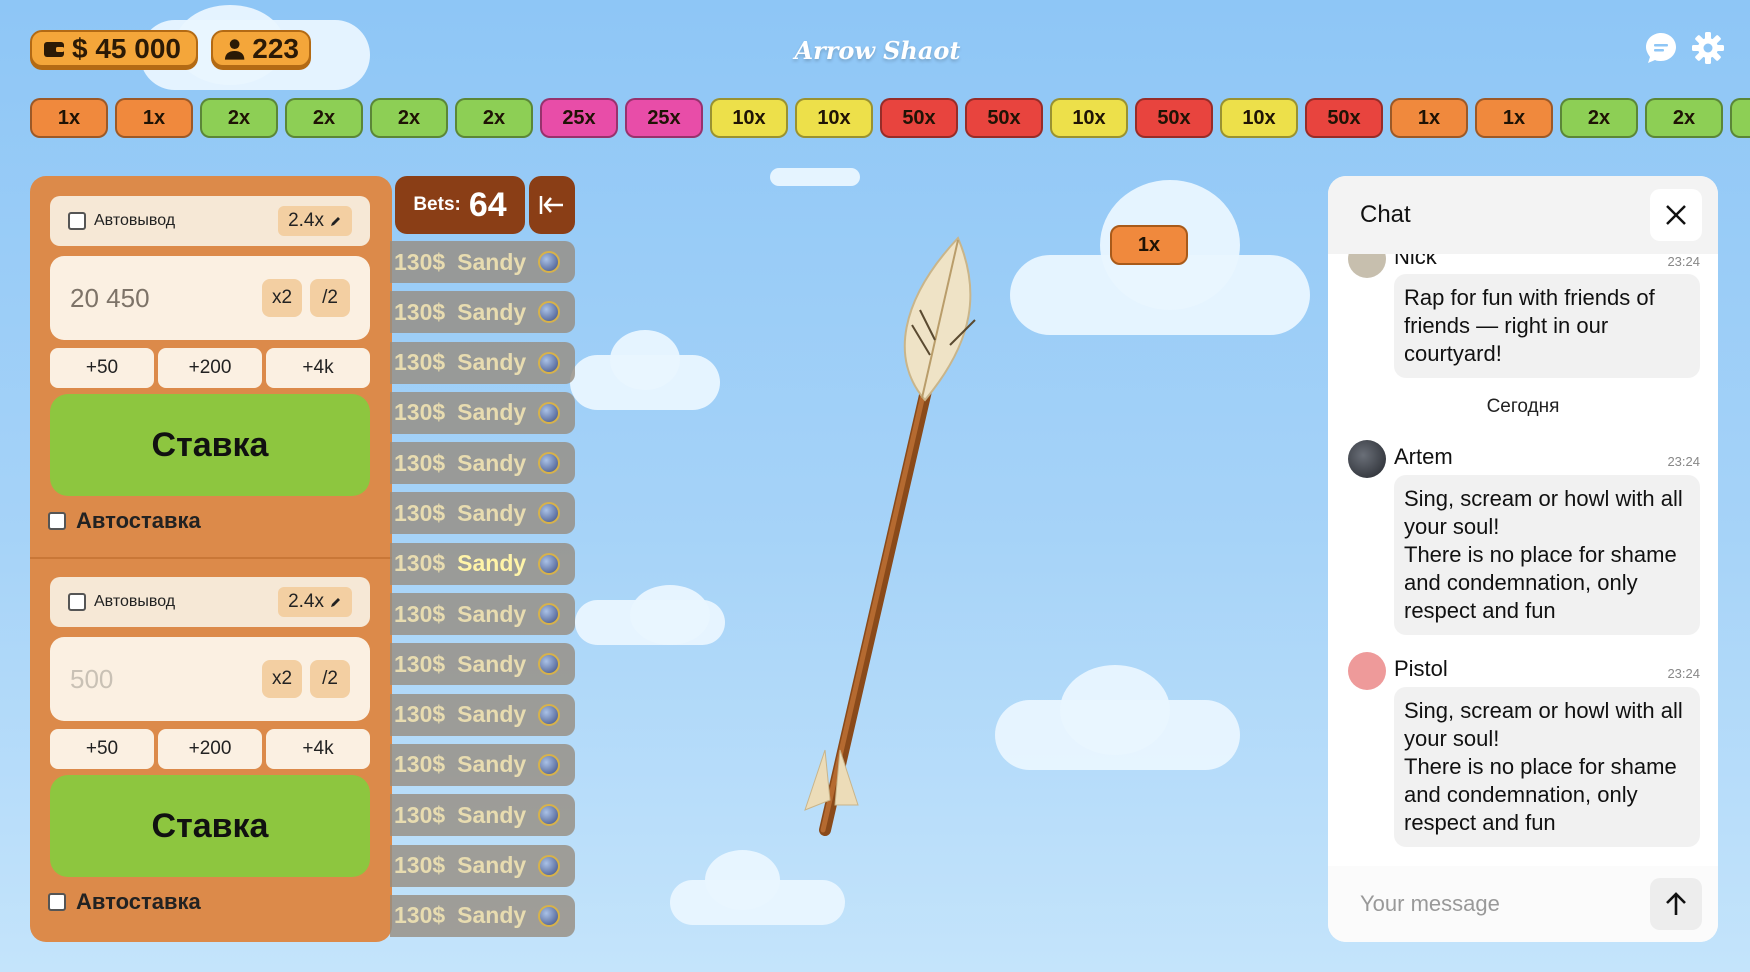  I want to click on bet-amount-field: 20 450 x2 /2, so click(210, 298).